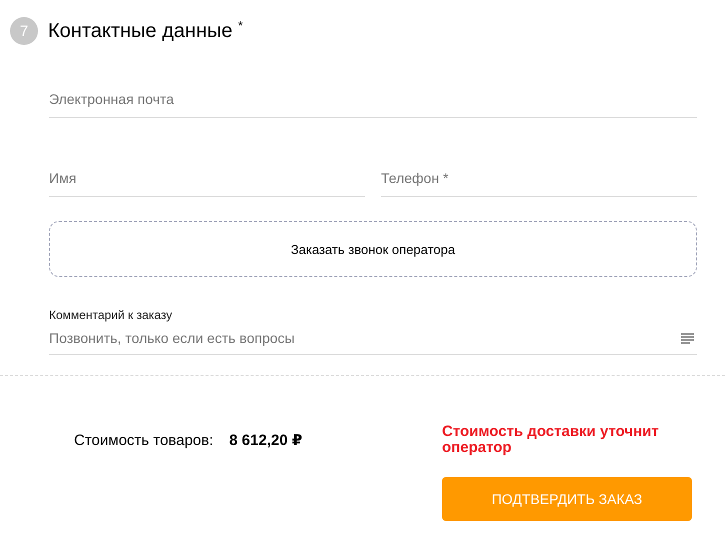  What do you see at coordinates (373, 249) in the screenshot?
I see `callback-button: Заказать звонок оператора` at bounding box center [373, 249].